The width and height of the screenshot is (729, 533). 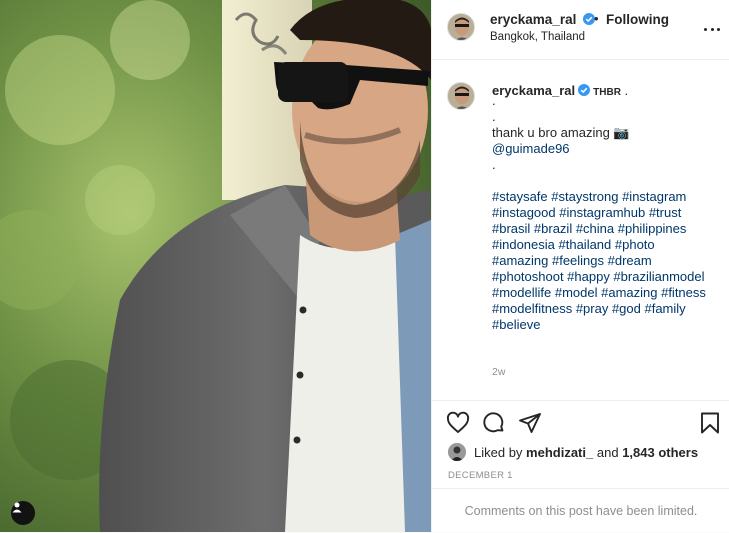 What do you see at coordinates (458, 423) in the screenshot?
I see `heart-icon` at bounding box center [458, 423].